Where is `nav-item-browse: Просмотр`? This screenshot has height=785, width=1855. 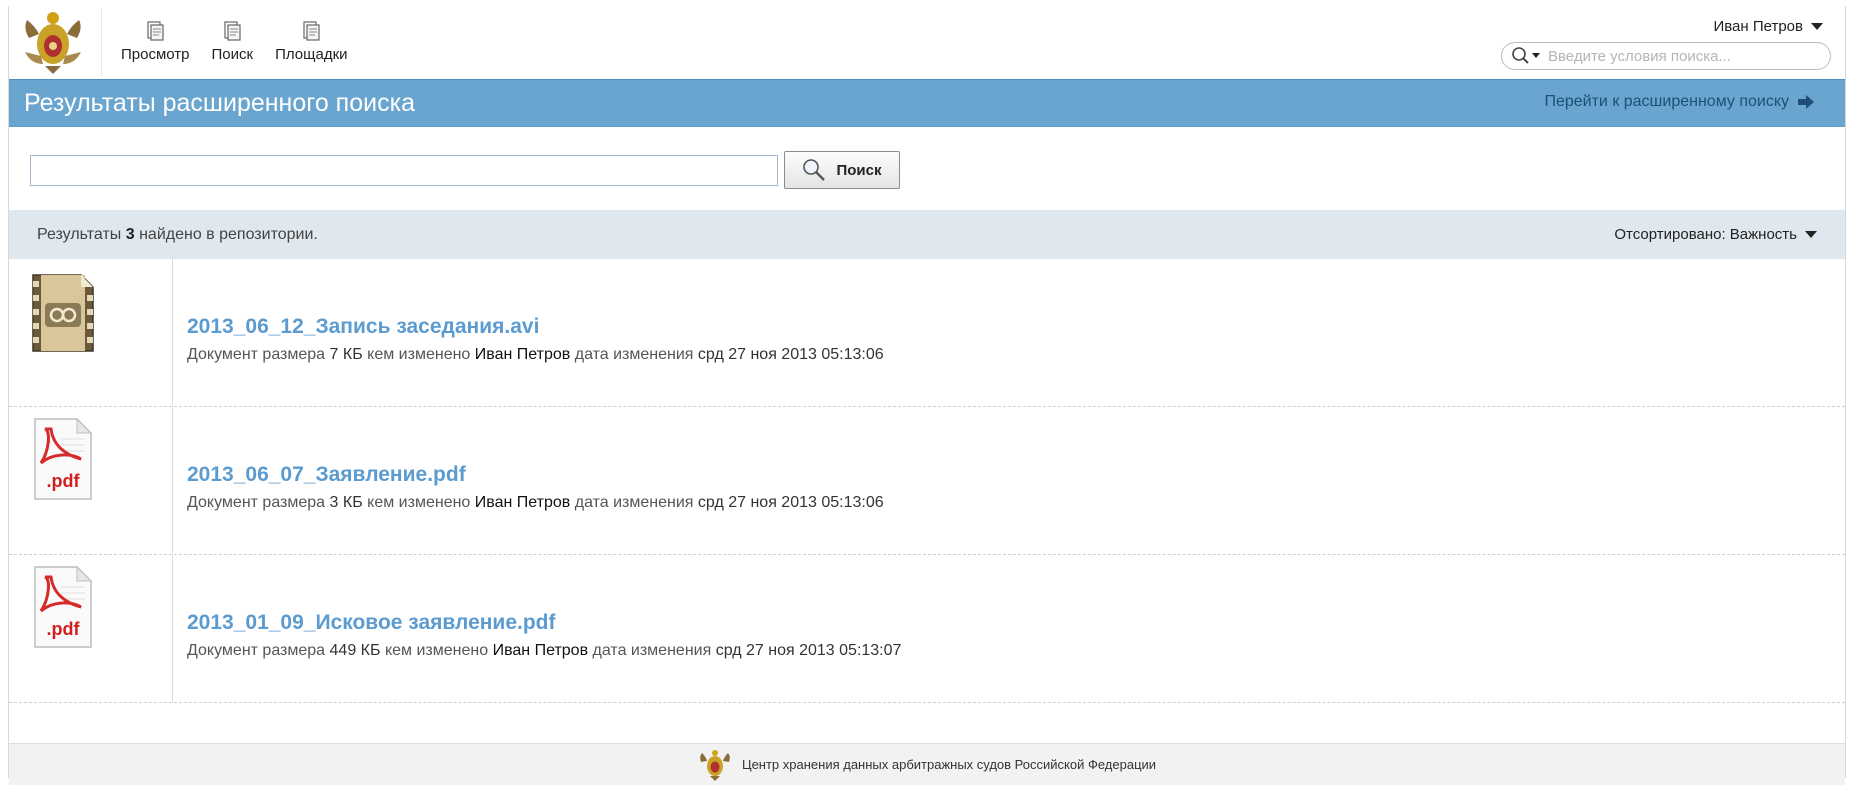
nav-item-browse: Просмотр is located at coordinates (155, 41).